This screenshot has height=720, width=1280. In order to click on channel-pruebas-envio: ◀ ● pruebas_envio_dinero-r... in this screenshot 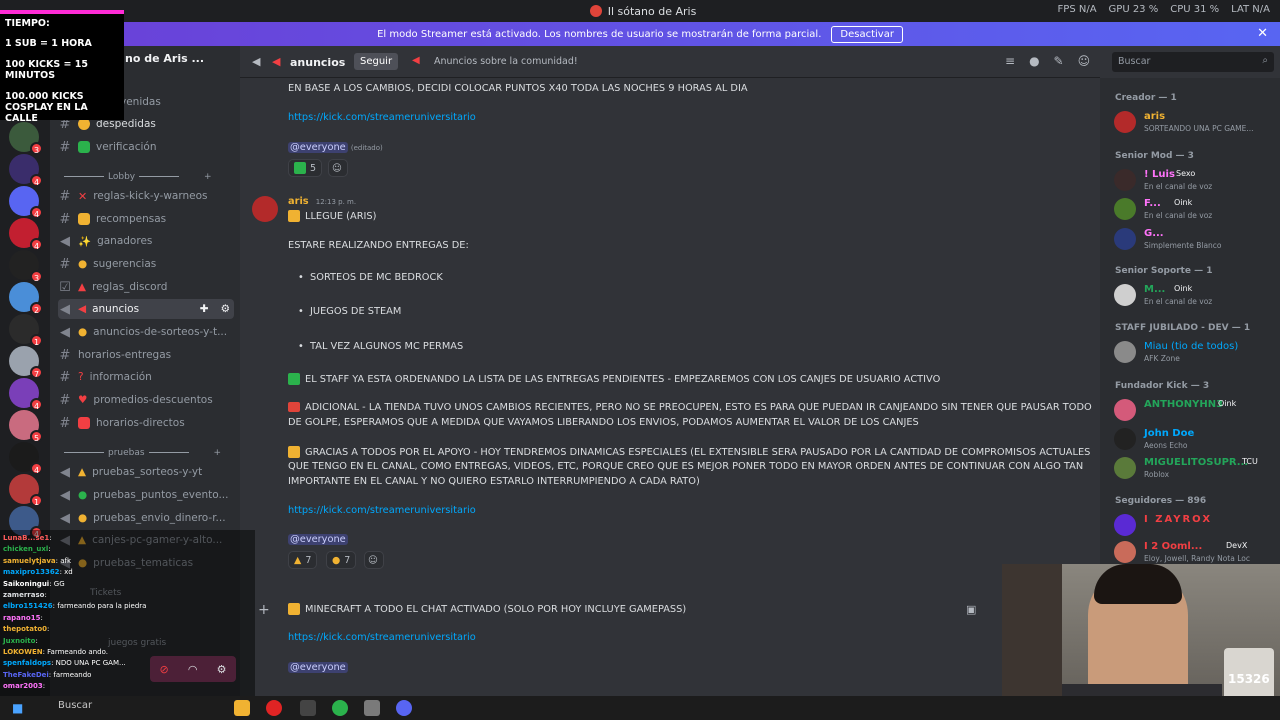, I will do `click(146, 518)`.